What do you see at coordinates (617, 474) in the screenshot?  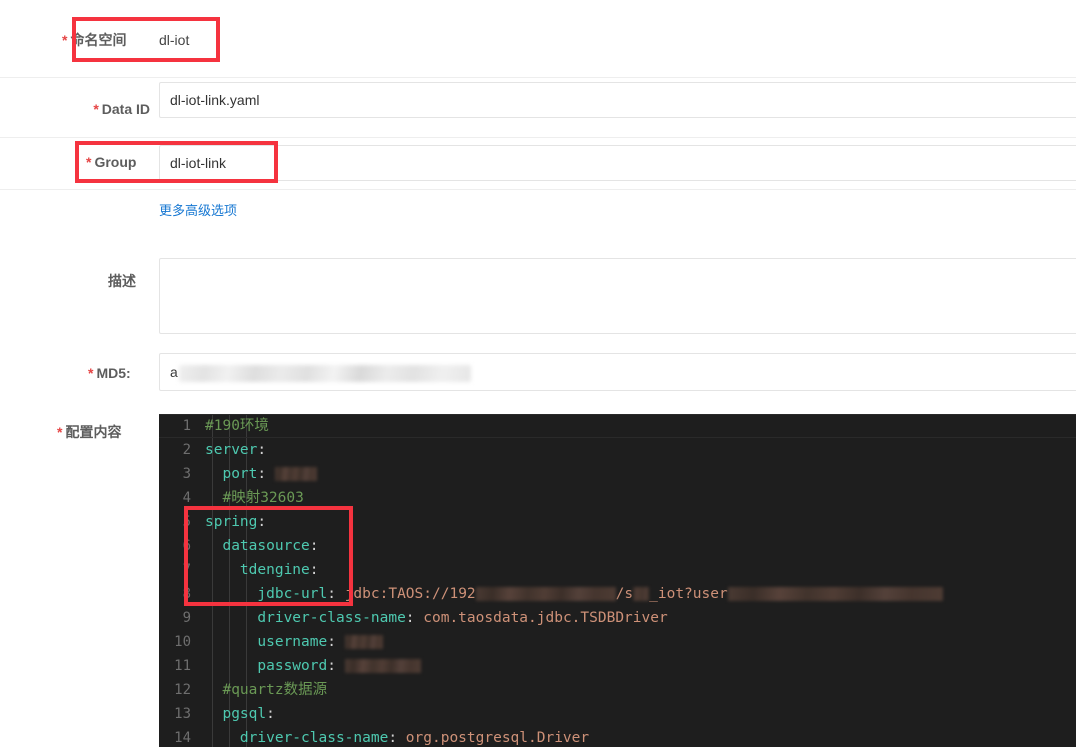 I see `code-line: 3 port:` at bounding box center [617, 474].